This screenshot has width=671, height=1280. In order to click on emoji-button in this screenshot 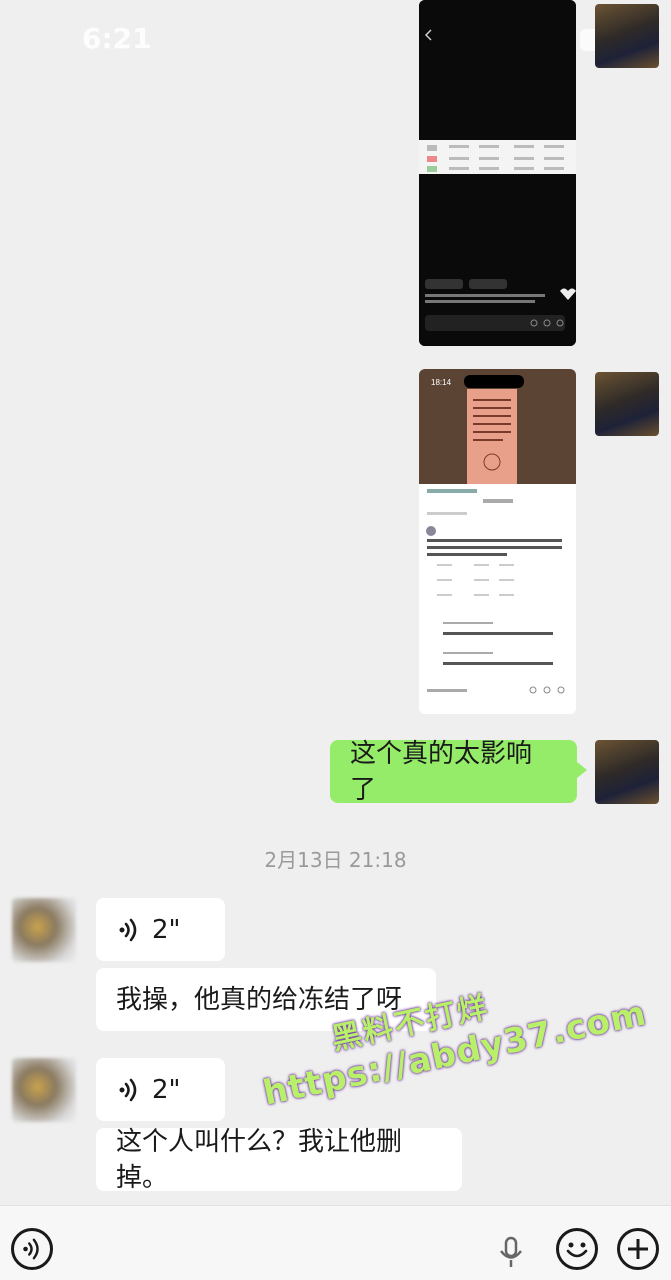, I will do `click(577, 1249)`.